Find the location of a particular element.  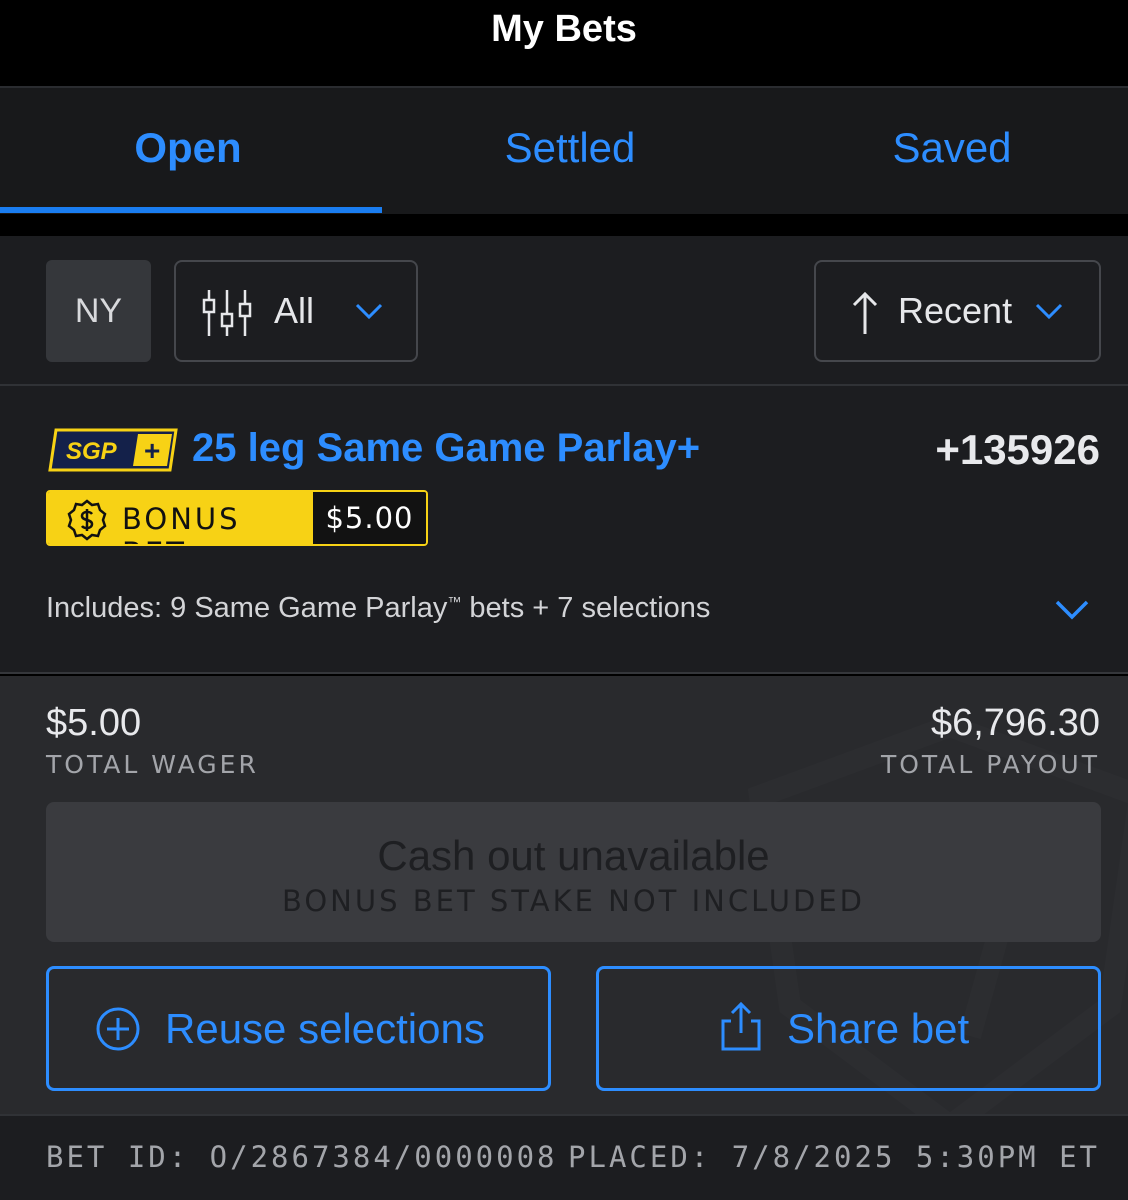

sgp-badge-text: SGP is located at coordinates (92, 451).